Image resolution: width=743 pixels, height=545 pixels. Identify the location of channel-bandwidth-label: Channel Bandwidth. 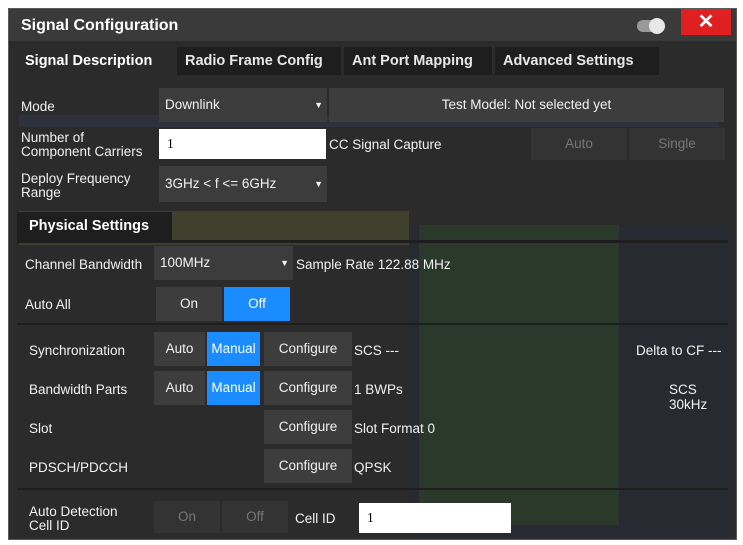
(84, 264).